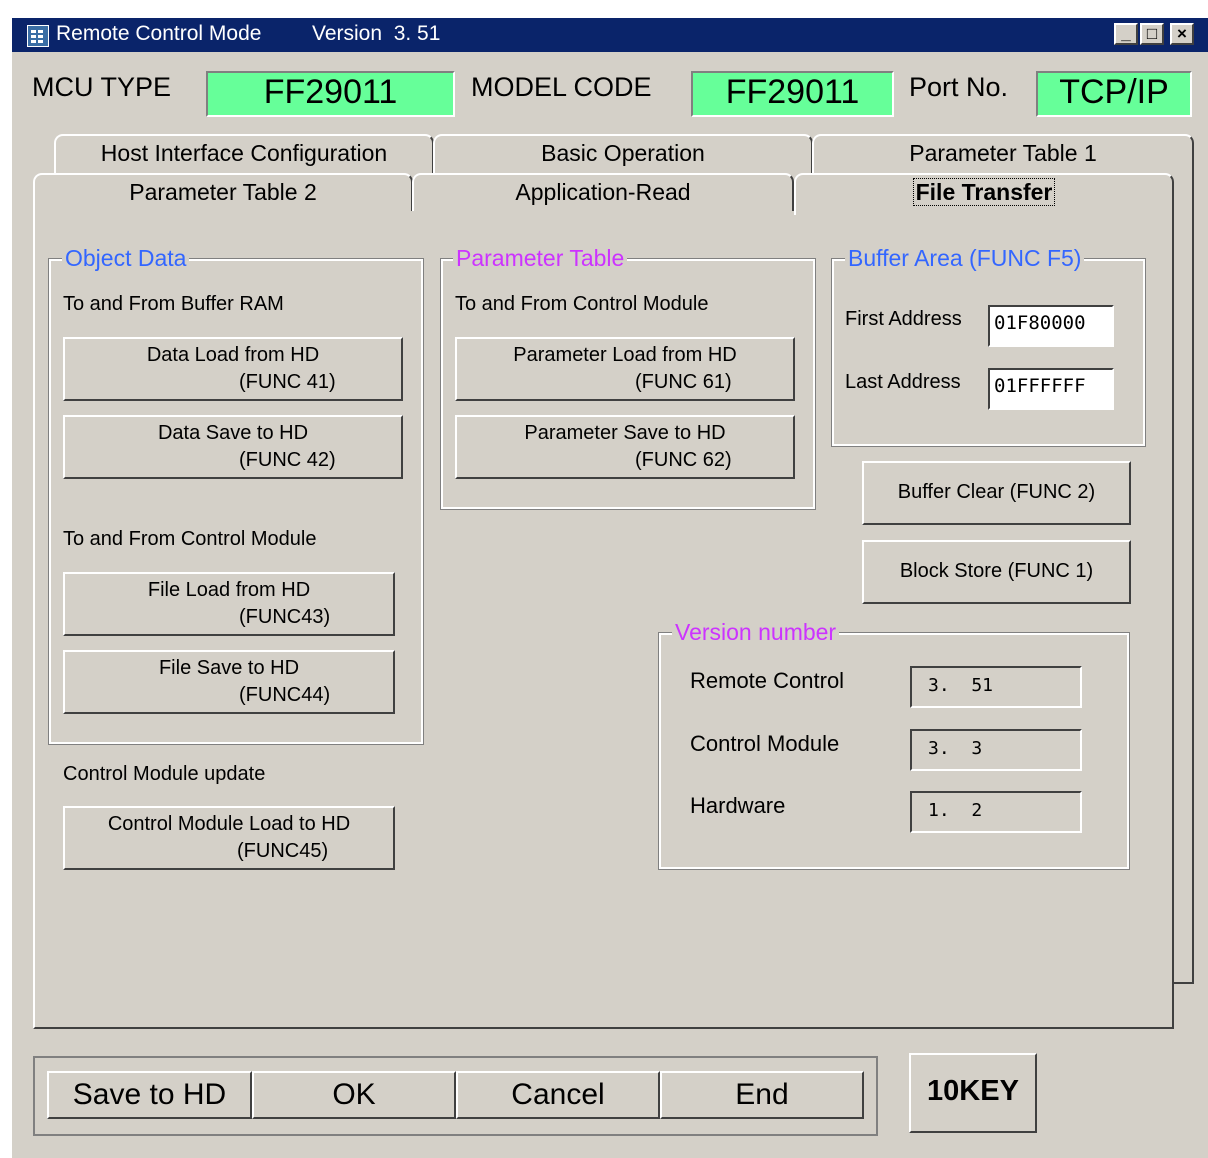  I want to click on buffer-clear-label: Buffer Clear (FUNC 2), so click(996, 492).